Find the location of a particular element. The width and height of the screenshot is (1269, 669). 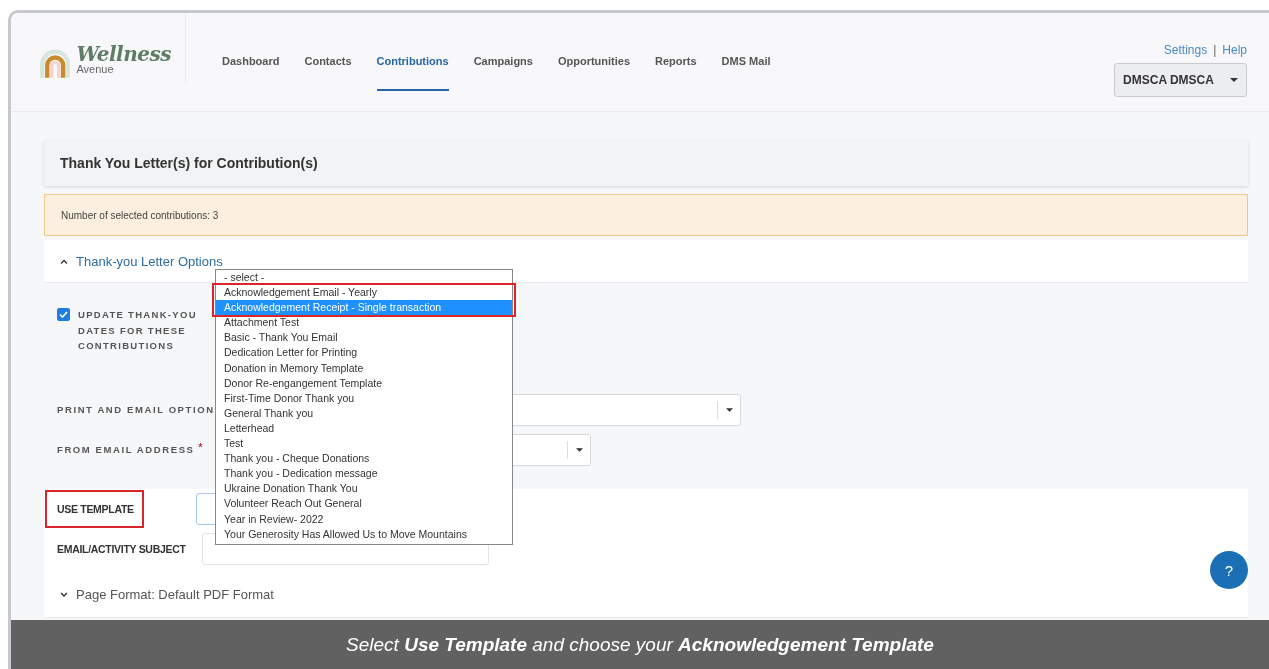

check-icon is located at coordinates (63, 314).